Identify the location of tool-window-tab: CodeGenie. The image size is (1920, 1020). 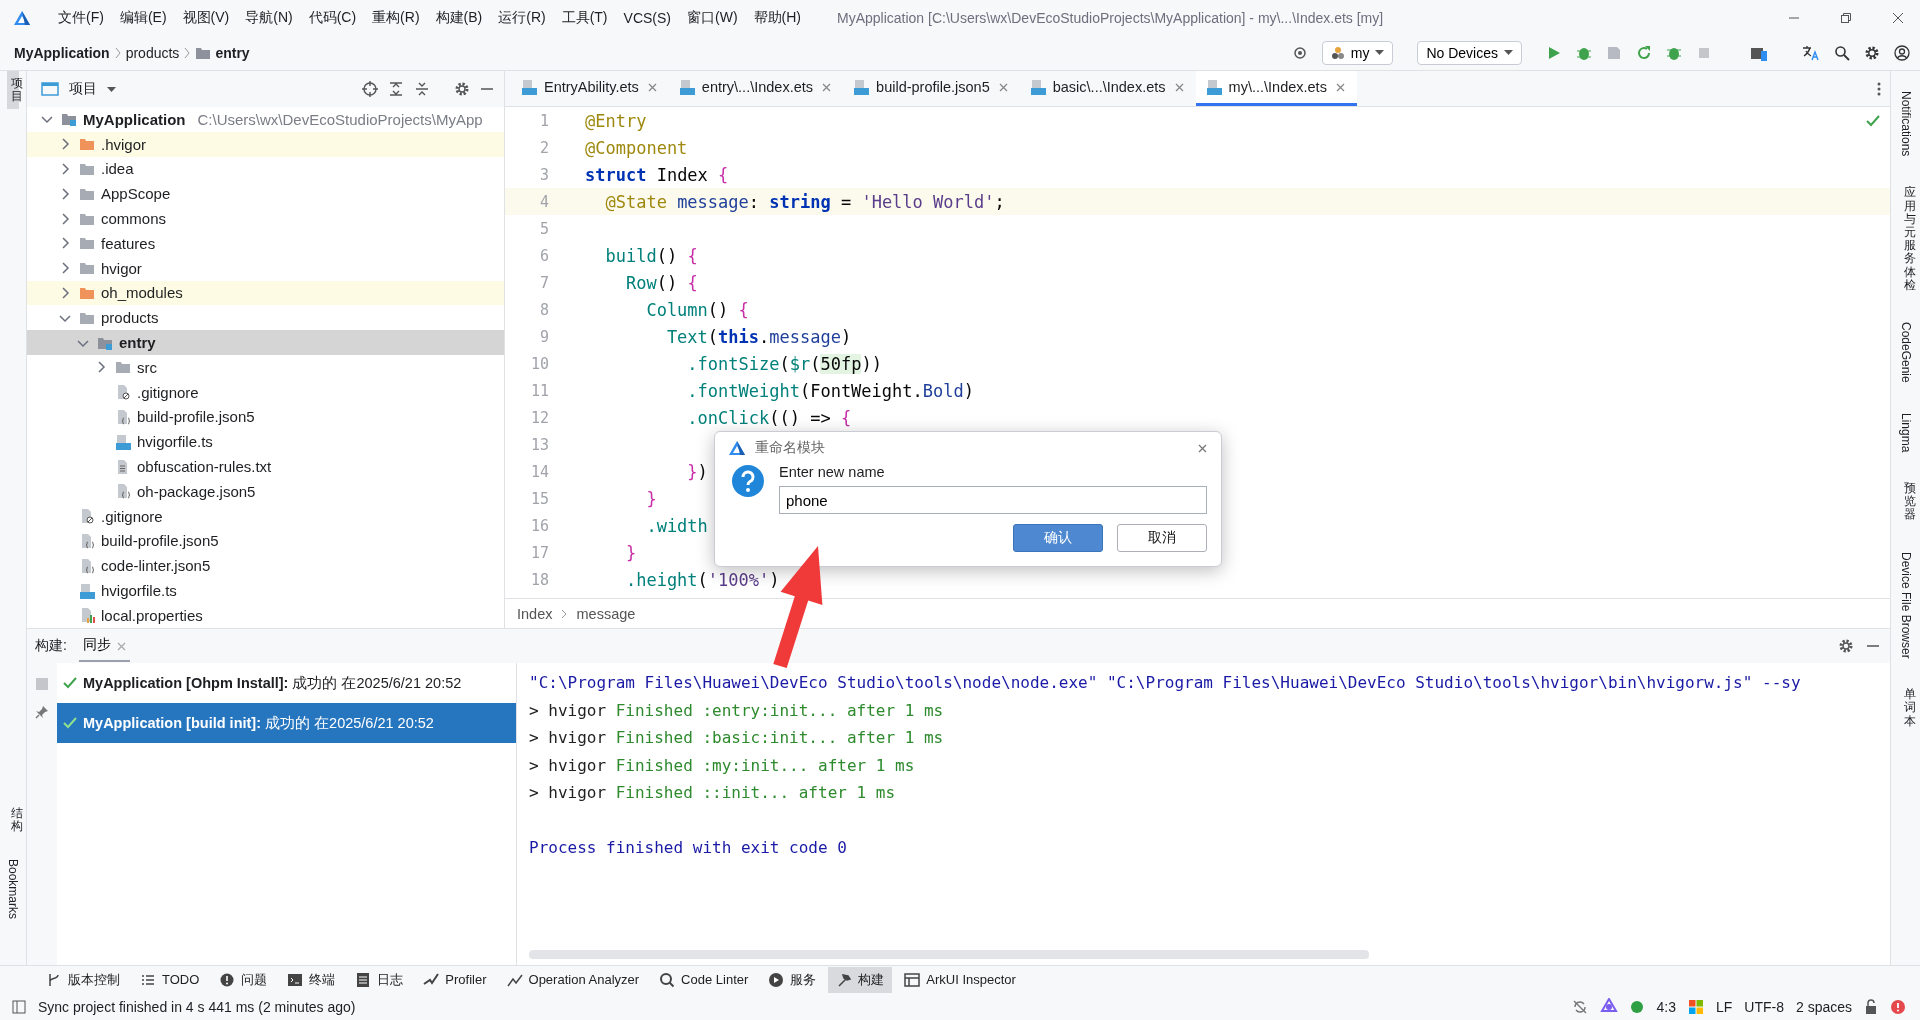
(1905, 352).